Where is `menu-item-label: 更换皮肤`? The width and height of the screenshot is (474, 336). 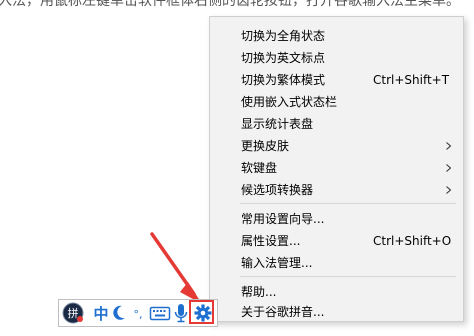
menu-item-label: 更换皮肤 is located at coordinates (265, 146).